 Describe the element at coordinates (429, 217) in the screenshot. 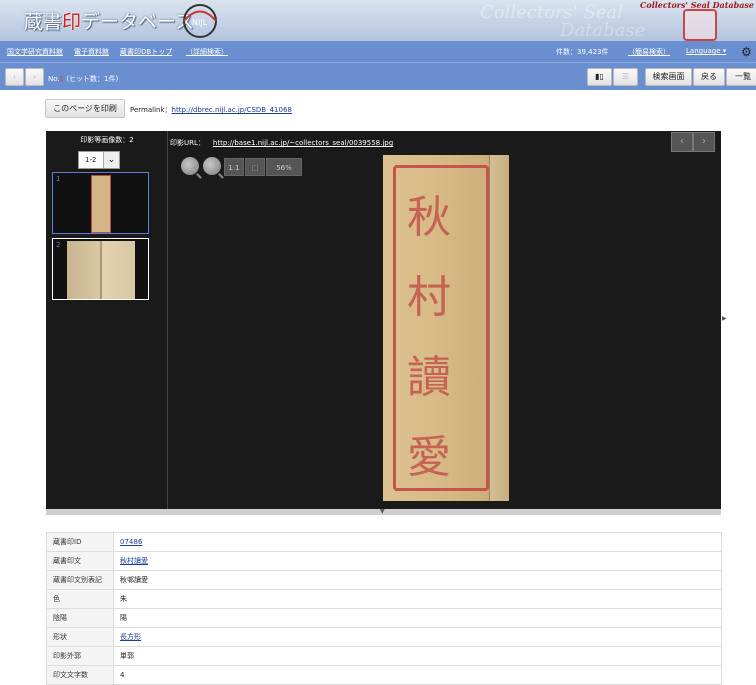

I see `seal-char: 秋` at that location.